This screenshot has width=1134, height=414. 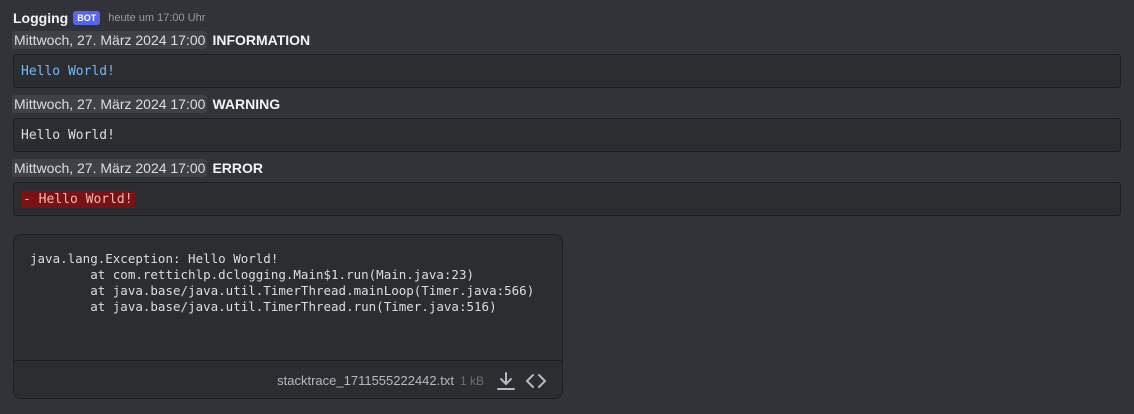 I want to click on download-icon, so click(x=506, y=381).